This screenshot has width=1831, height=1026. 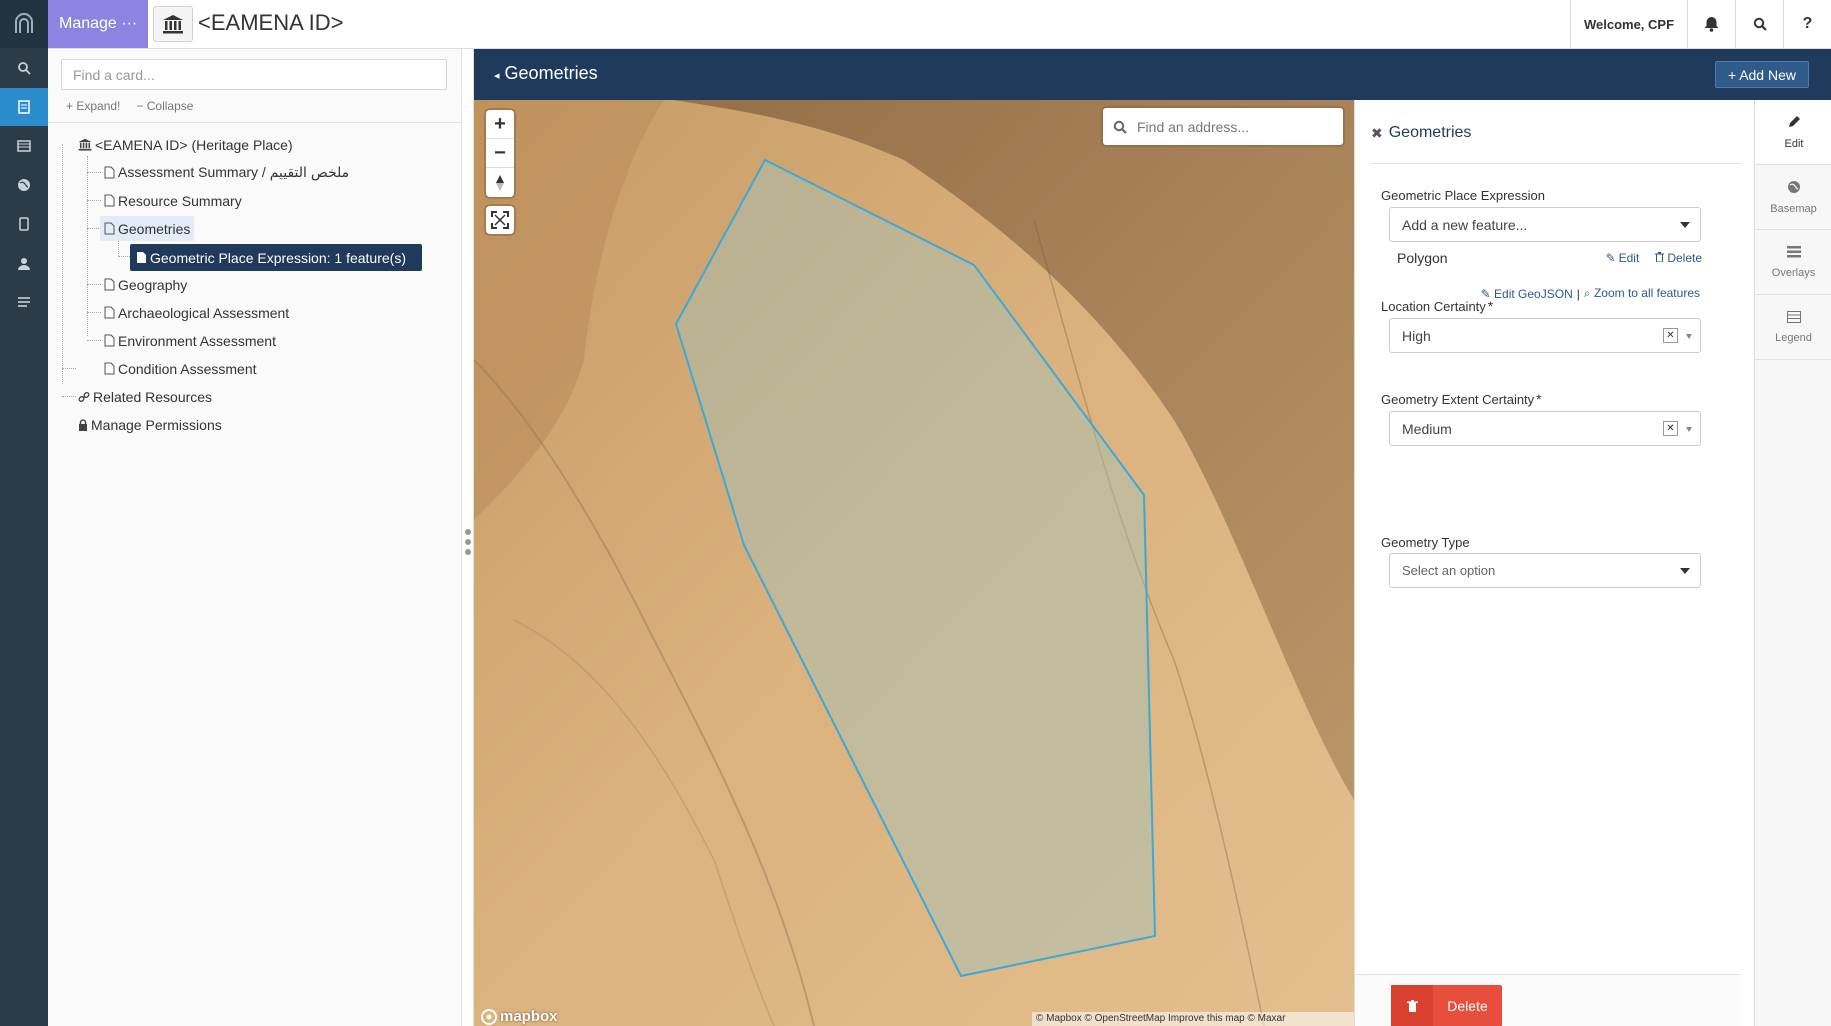 What do you see at coordinates (24, 513) in the screenshot?
I see `app-nav-rail` at bounding box center [24, 513].